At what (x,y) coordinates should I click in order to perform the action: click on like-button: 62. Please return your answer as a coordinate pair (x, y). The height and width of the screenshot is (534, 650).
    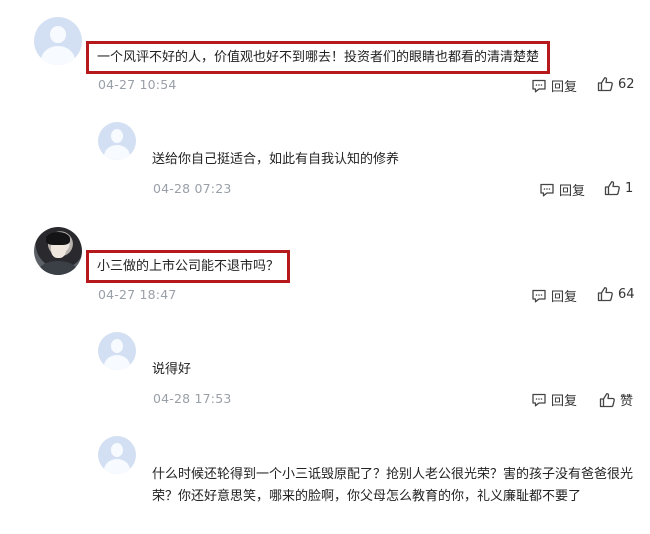
    Looking at the image, I should click on (616, 84).